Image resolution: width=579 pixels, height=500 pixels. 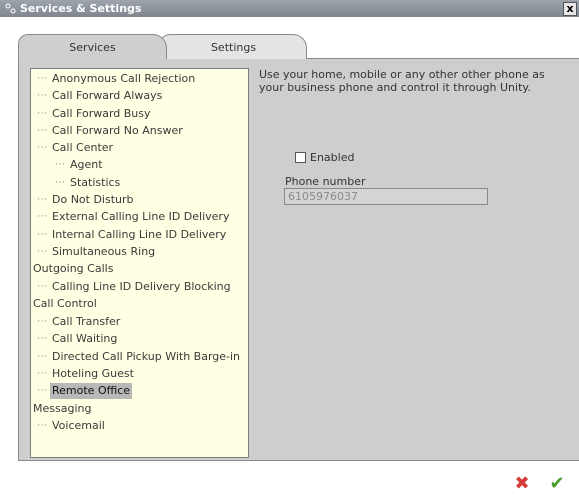 I want to click on tree-item-label: Statistics, so click(x=95, y=182).